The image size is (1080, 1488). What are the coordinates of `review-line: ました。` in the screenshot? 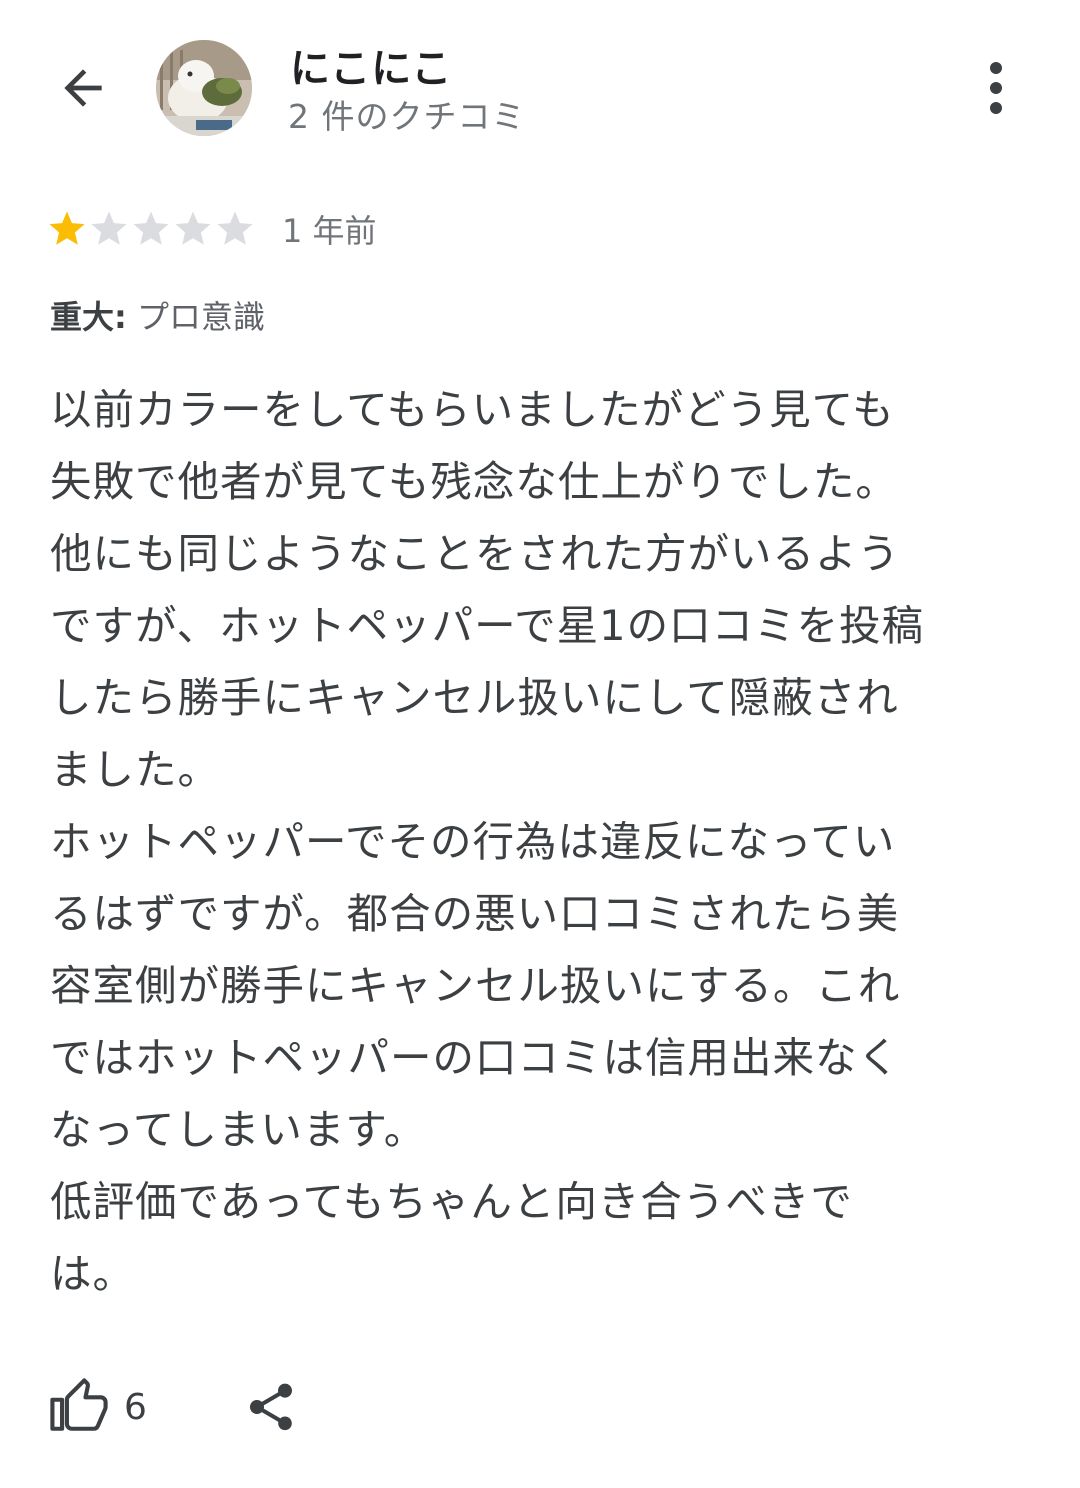 It's located at (135, 769).